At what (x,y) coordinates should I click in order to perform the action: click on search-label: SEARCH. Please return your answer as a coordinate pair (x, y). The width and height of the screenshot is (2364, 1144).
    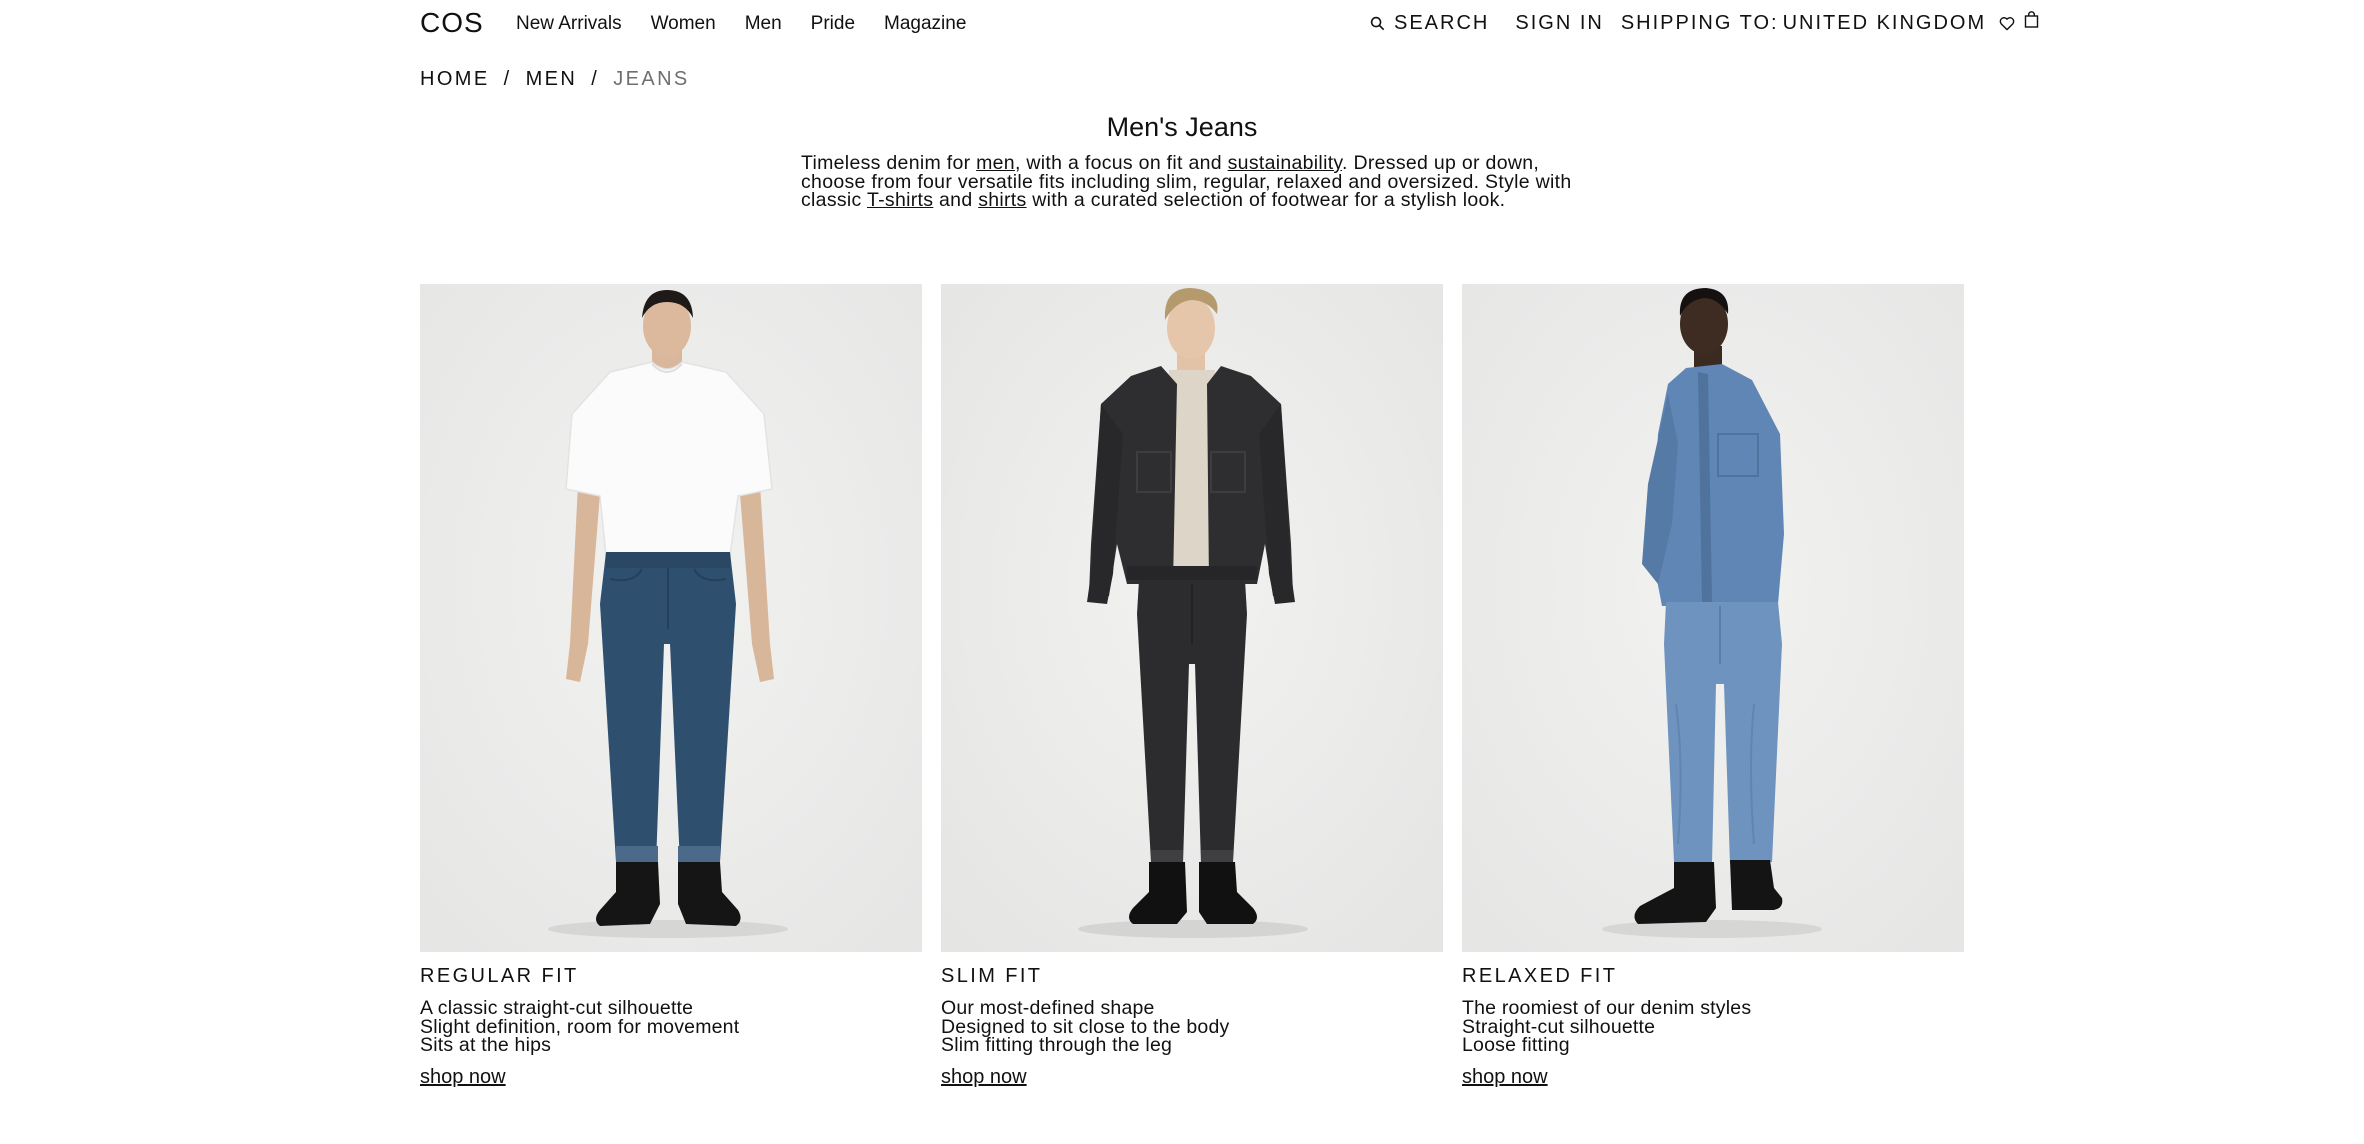
    Looking at the image, I should click on (1442, 22).